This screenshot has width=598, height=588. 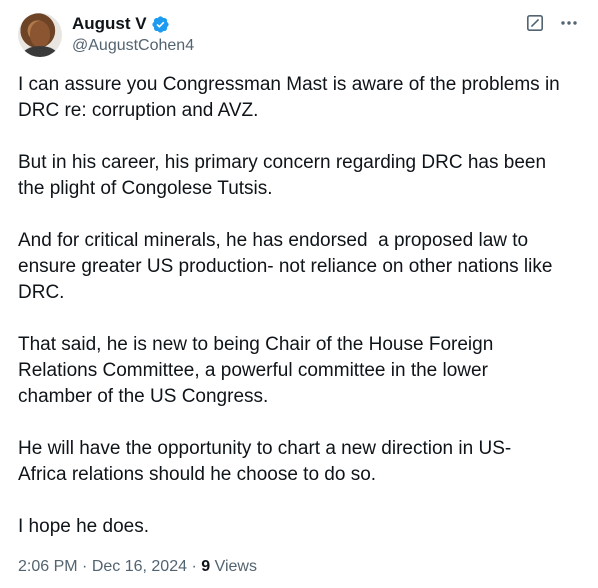 What do you see at coordinates (109, 24) in the screenshot?
I see `author-display-name: August V` at bounding box center [109, 24].